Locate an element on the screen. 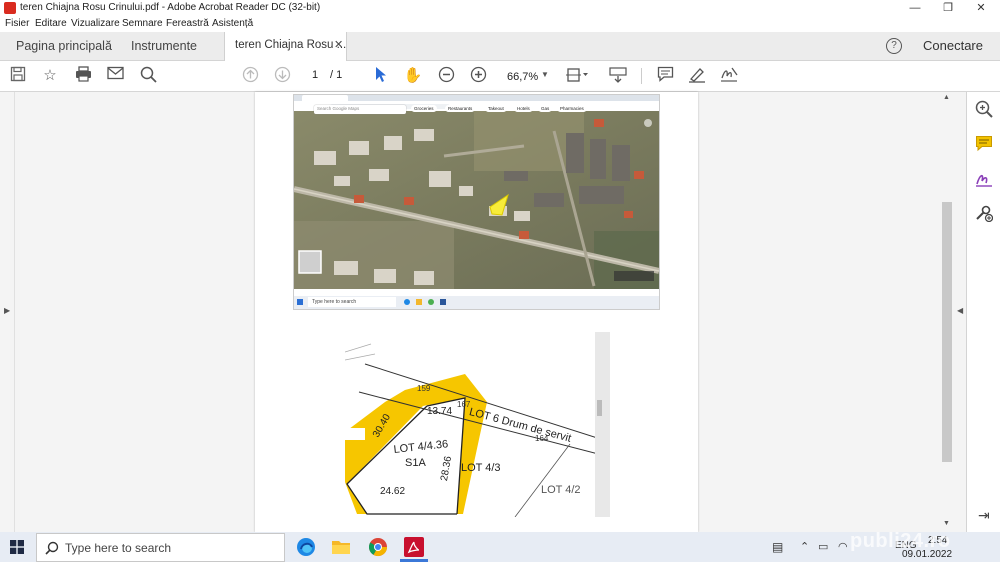 The height and width of the screenshot is (562, 1000). left-pane-toggle: ▶ is located at coordinates (7, 312).